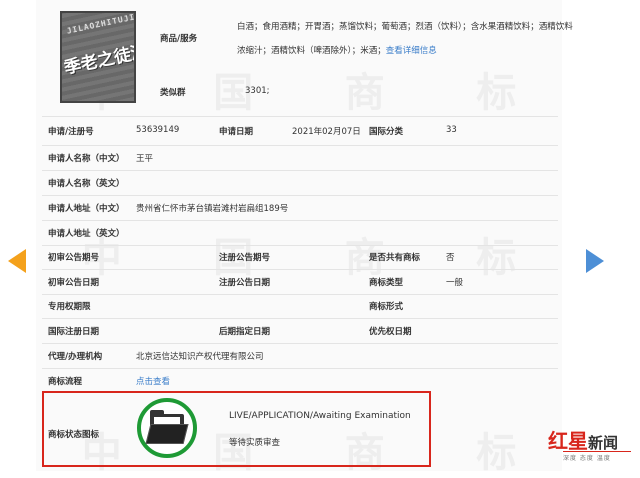 The width and height of the screenshot is (640, 478). Describe the element at coordinates (86, 209) in the screenshot. I see `address-cn-label: 申请人地址（中文）` at that location.